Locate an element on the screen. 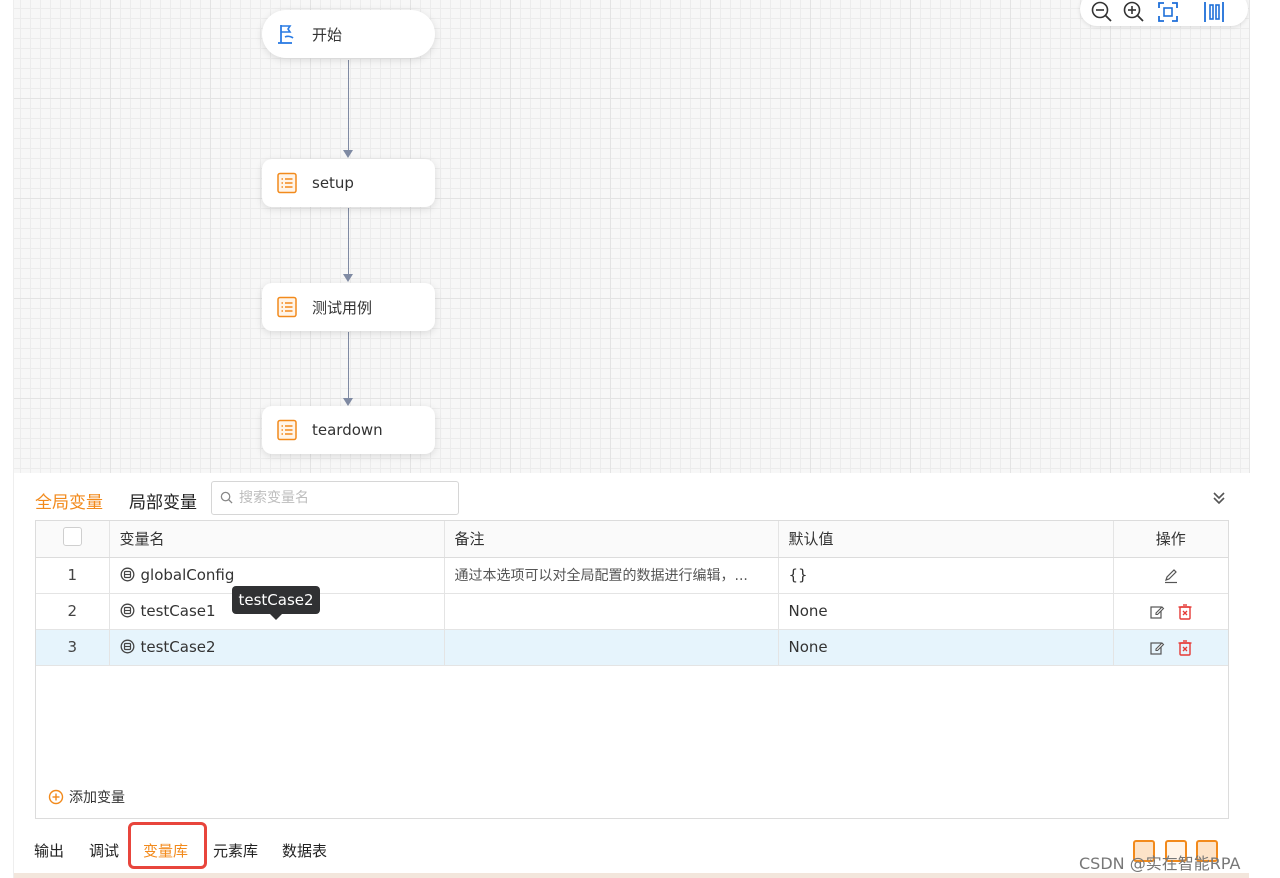 The width and height of the screenshot is (1280, 878). search-box is located at coordinates (335, 498).